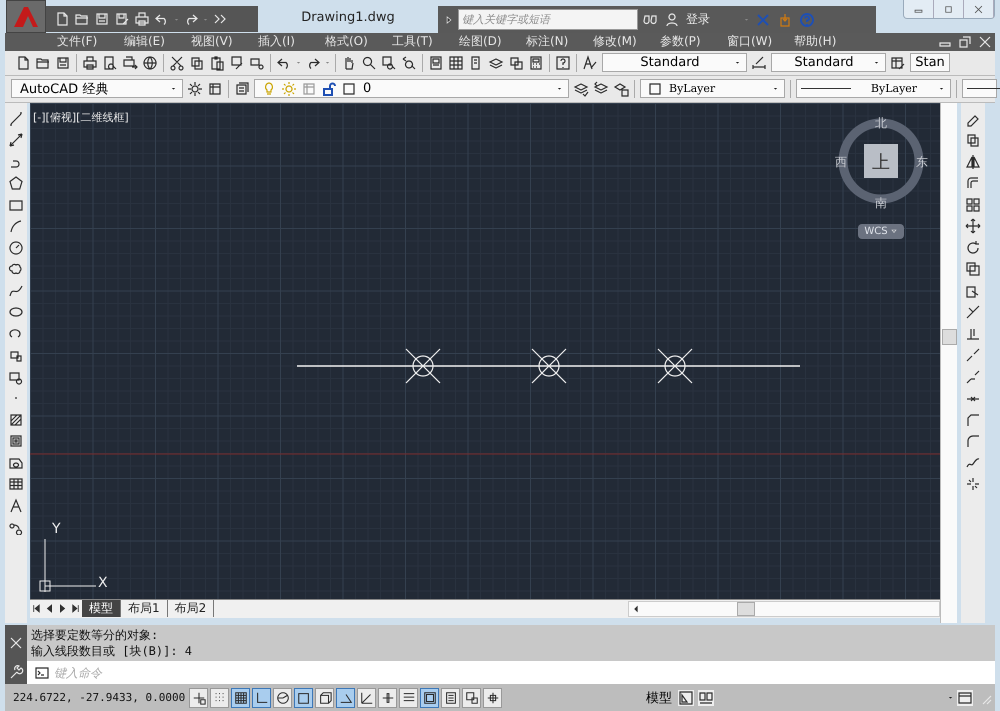 This screenshot has height=711, width=1000. What do you see at coordinates (784, 608) in the screenshot?
I see `horizontal-scrollbar` at bounding box center [784, 608].